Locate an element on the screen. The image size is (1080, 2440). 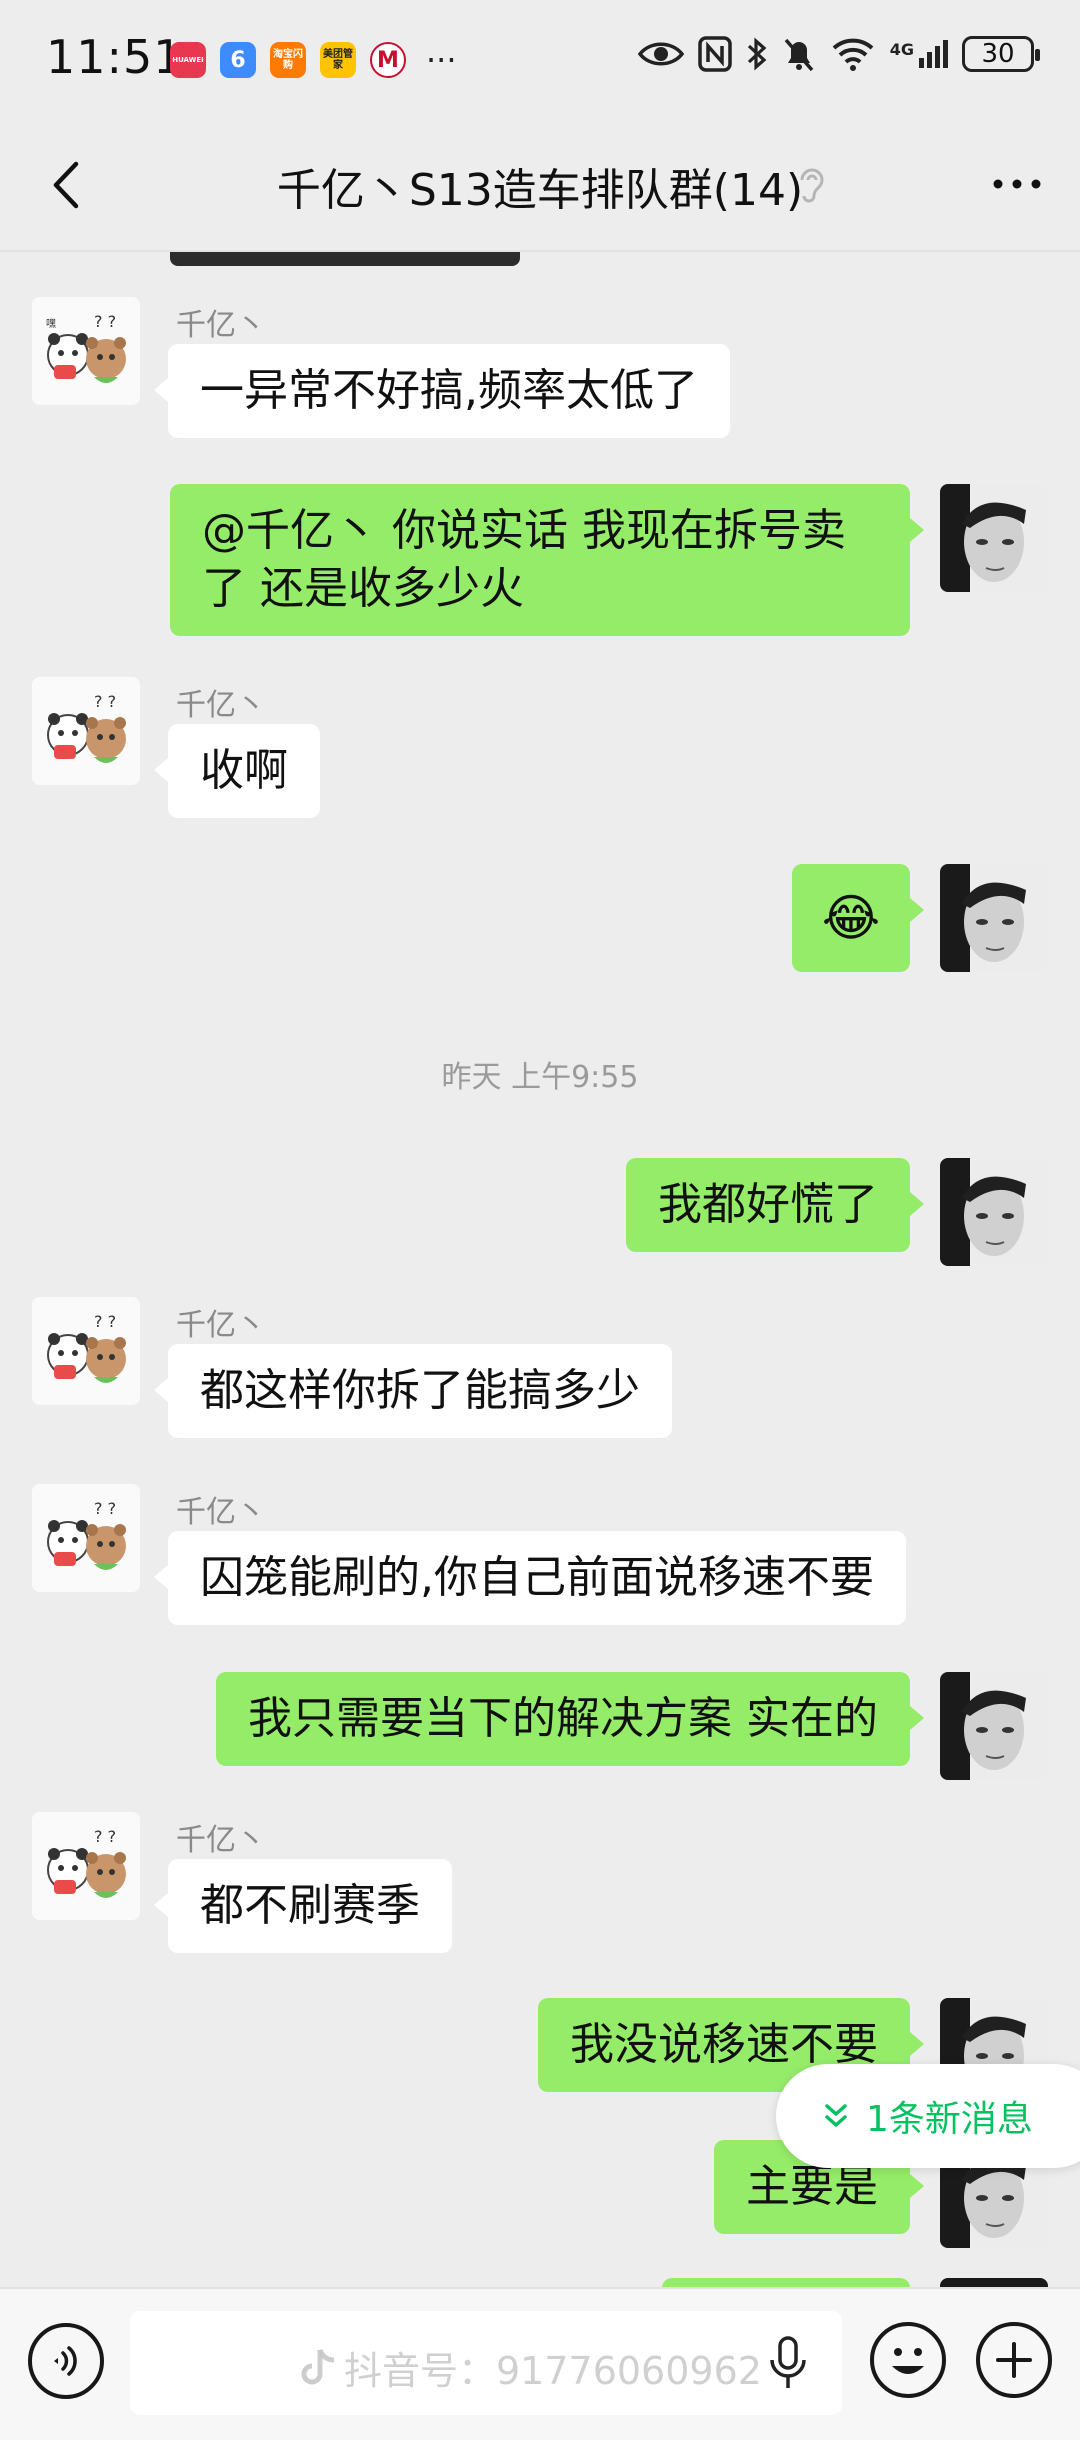
network-signal: 4G is located at coordinates (919, 54).